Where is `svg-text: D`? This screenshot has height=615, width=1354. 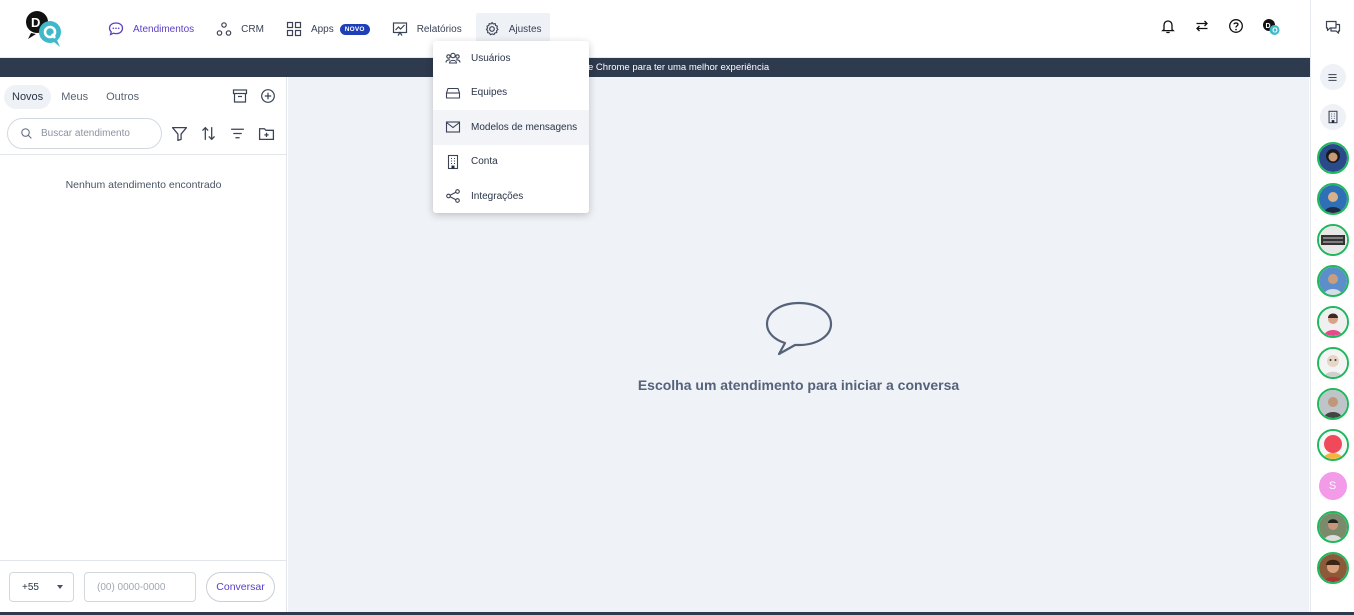
svg-text: D is located at coordinates (35, 22).